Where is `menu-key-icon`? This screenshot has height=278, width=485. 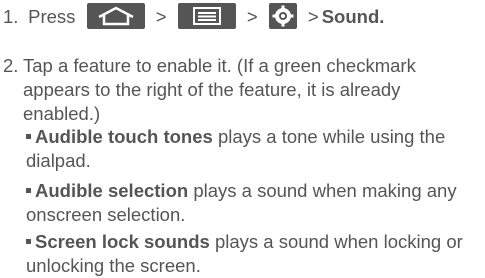
menu-key-icon is located at coordinates (206, 16).